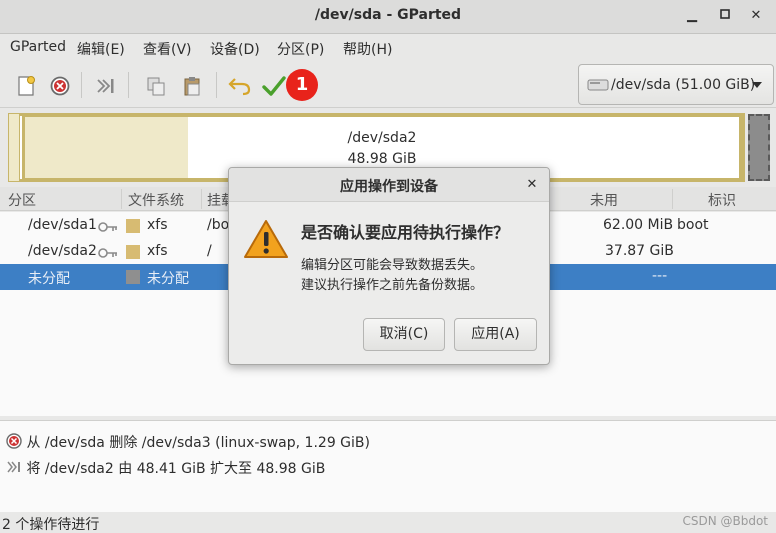 This screenshot has width=776, height=533. Describe the element at coordinates (209, 251) in the screenshot. I see `cell-mountpoint: /` at that location.